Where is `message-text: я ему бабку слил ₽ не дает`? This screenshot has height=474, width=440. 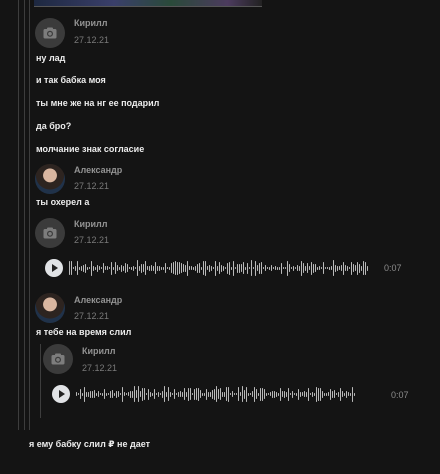 message-text: я ему бабку слил ₽ не дает is located at coordinates (90, 444).